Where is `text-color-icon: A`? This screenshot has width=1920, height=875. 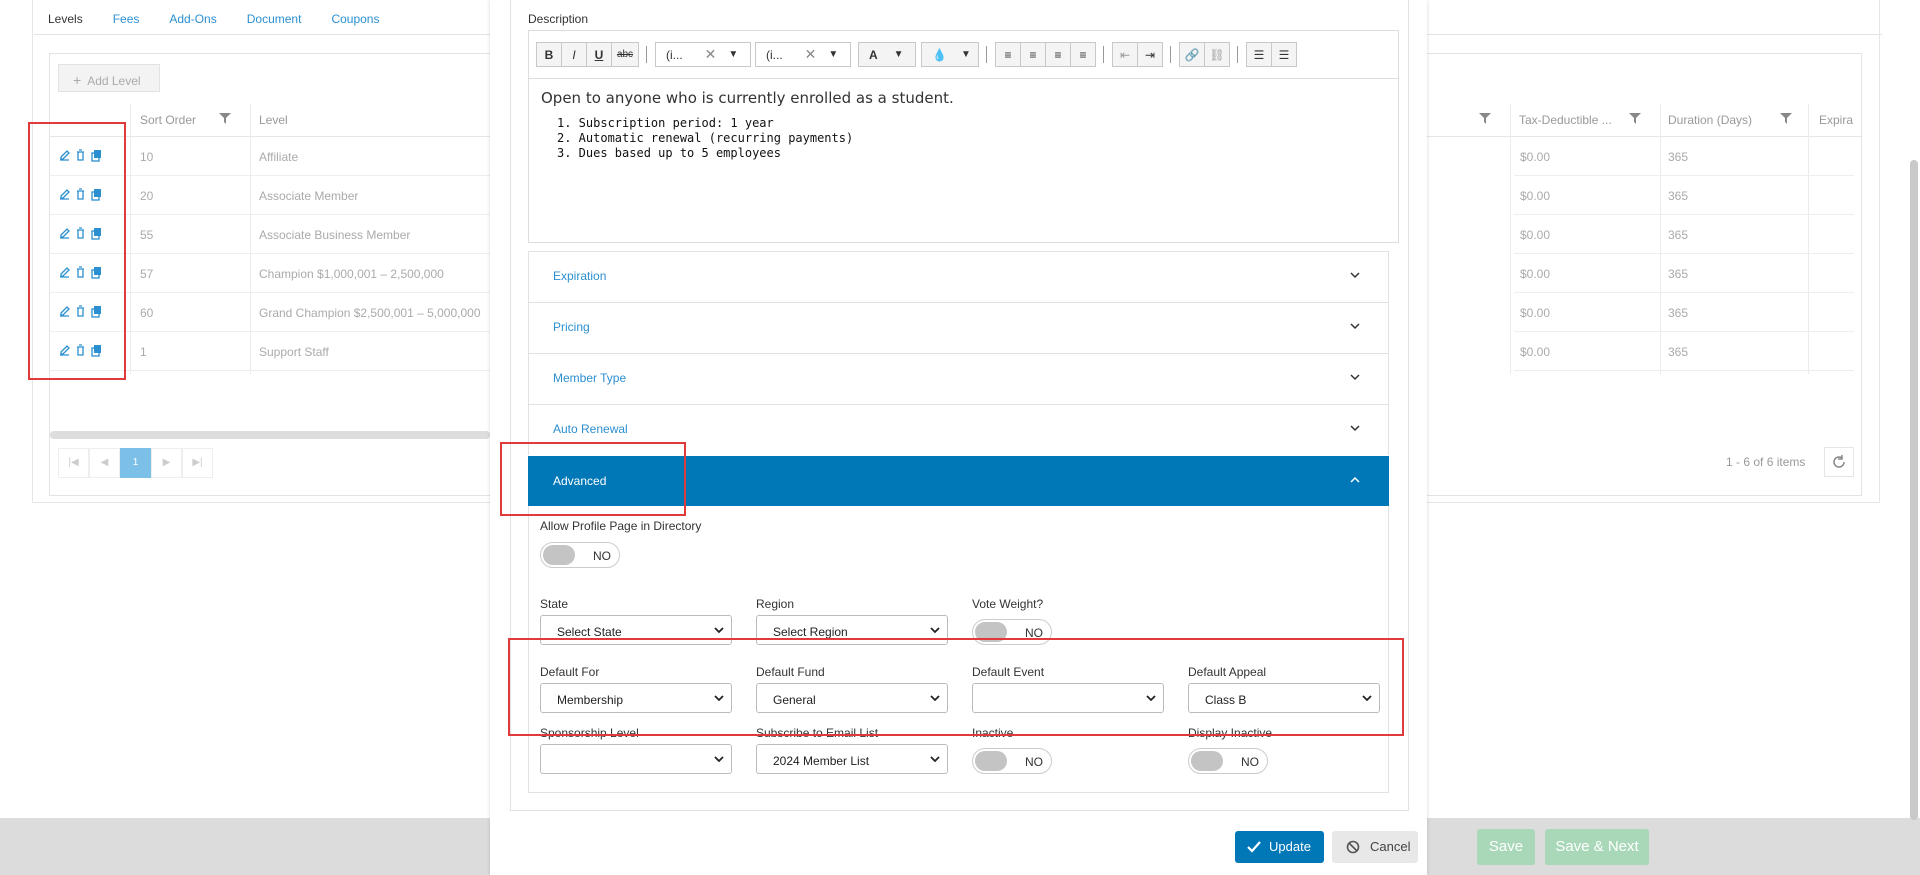
text-color-icon: A is located at coordinates (873, 54).